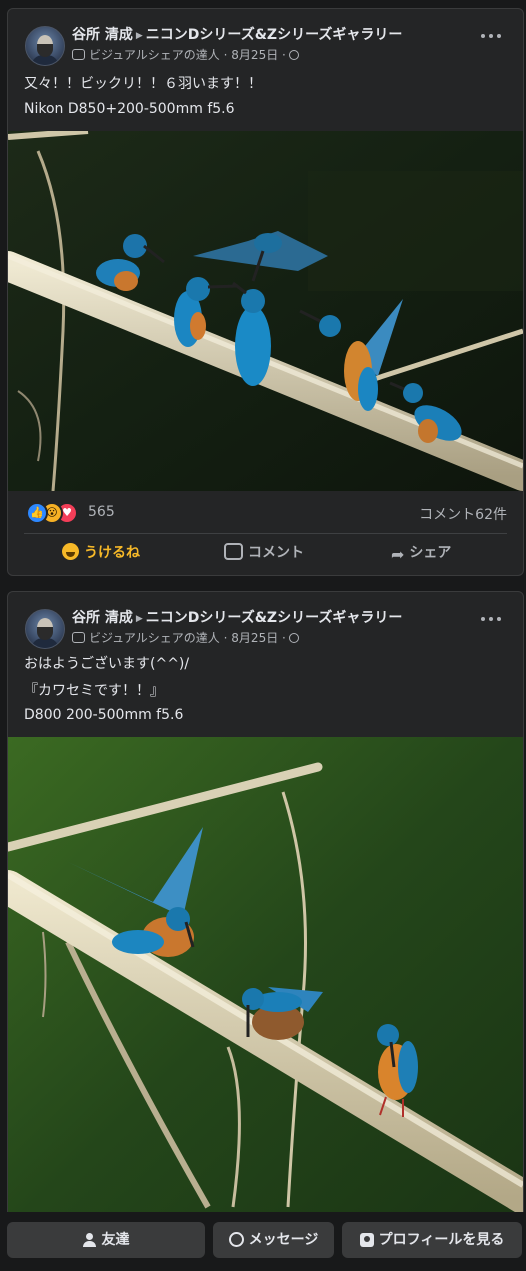 The height and width of the screenshot is (1271, 526). Describe the element at coordinates (233, 551) in the screenshot. I see `comment-icon` at that location.